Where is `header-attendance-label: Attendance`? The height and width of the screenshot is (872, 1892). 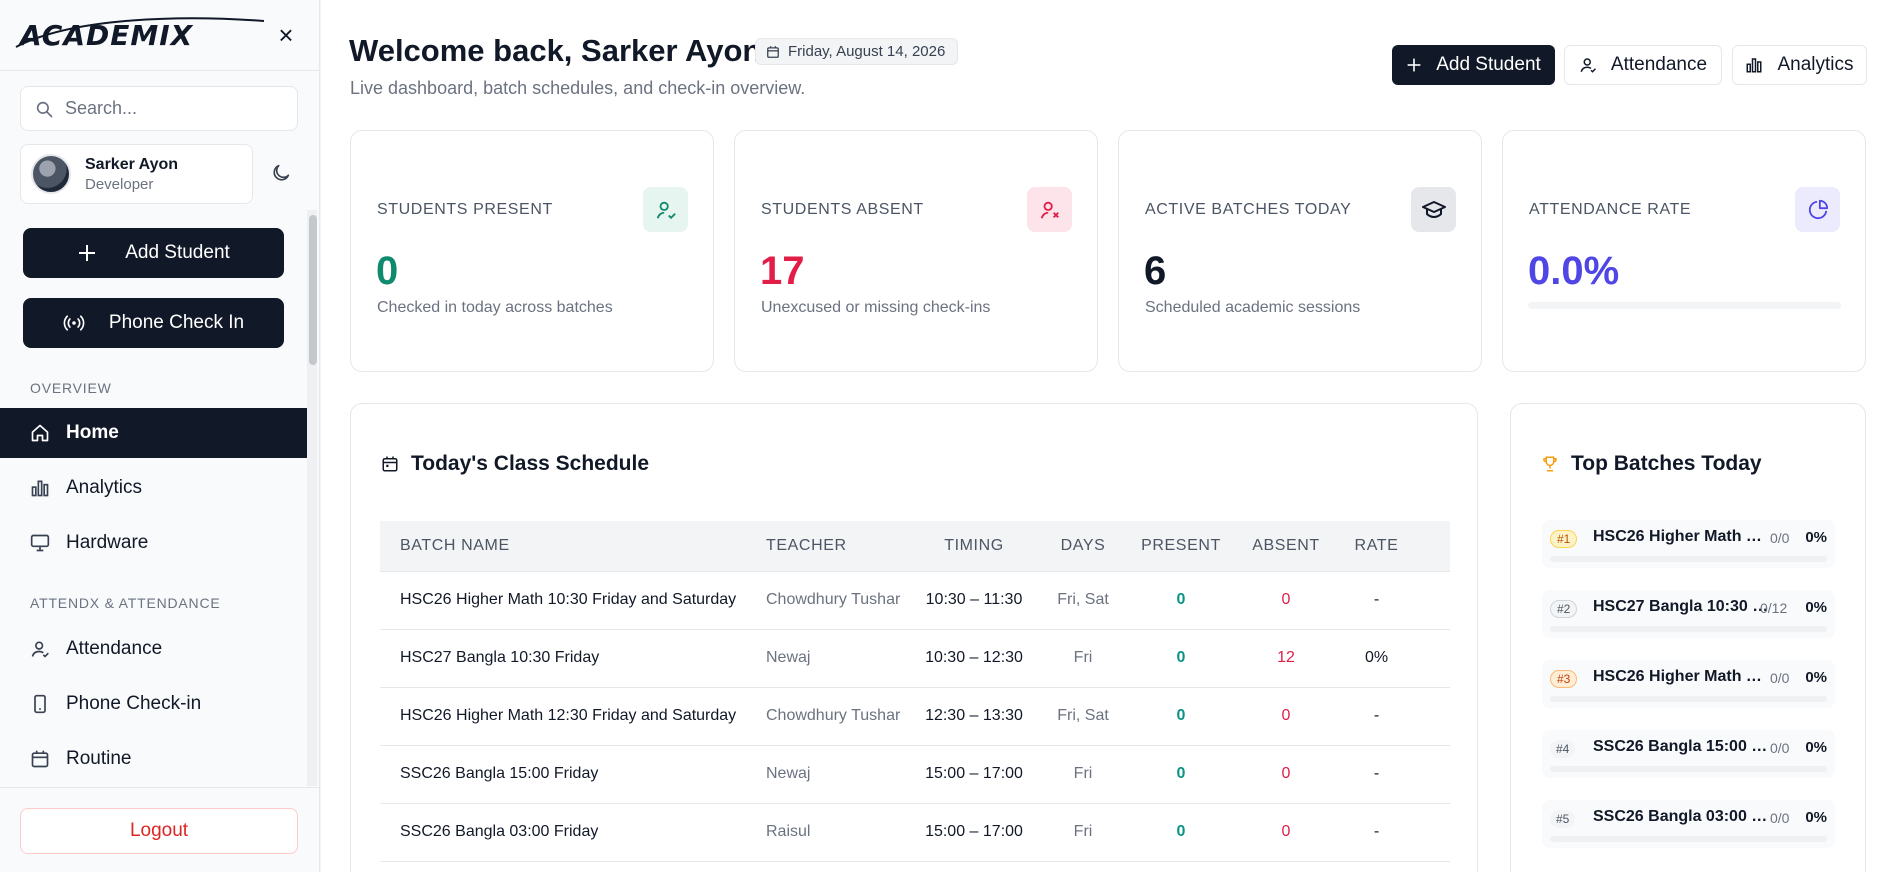 header-attendance-label: Attendance is located at coordinates (1659, 64).